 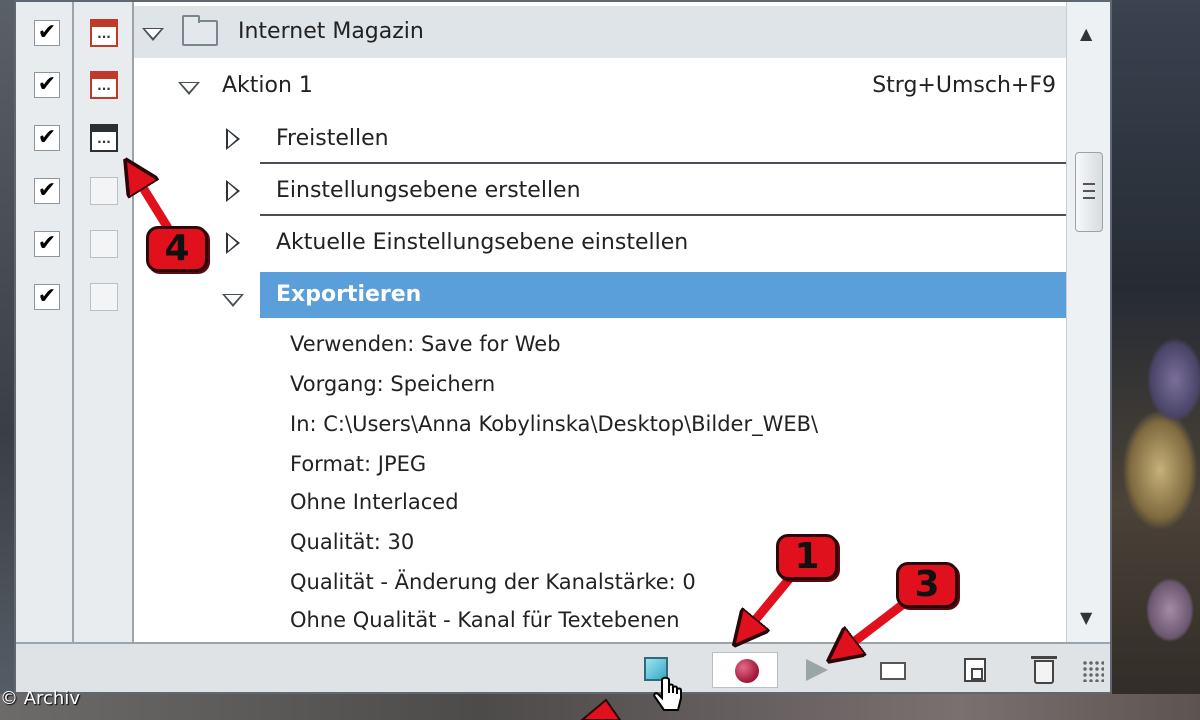 What do you see at coordinates (667, 693) in the screenshot?
I see `hand-cursor-icon` at bounding box center [667, 693].